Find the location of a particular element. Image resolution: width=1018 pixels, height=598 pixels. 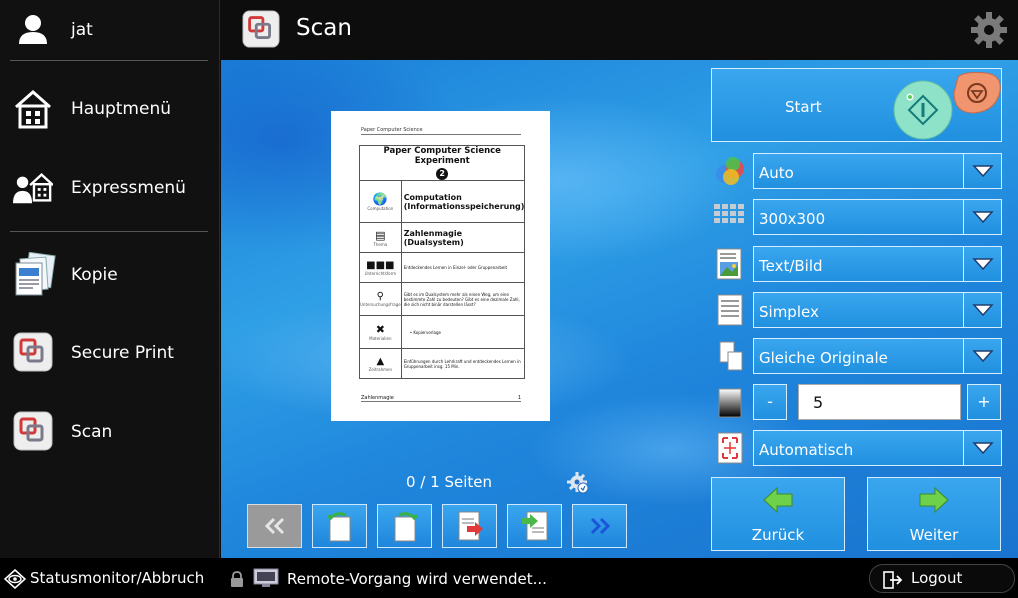

last-page-button is located at coordinates (599, 526).